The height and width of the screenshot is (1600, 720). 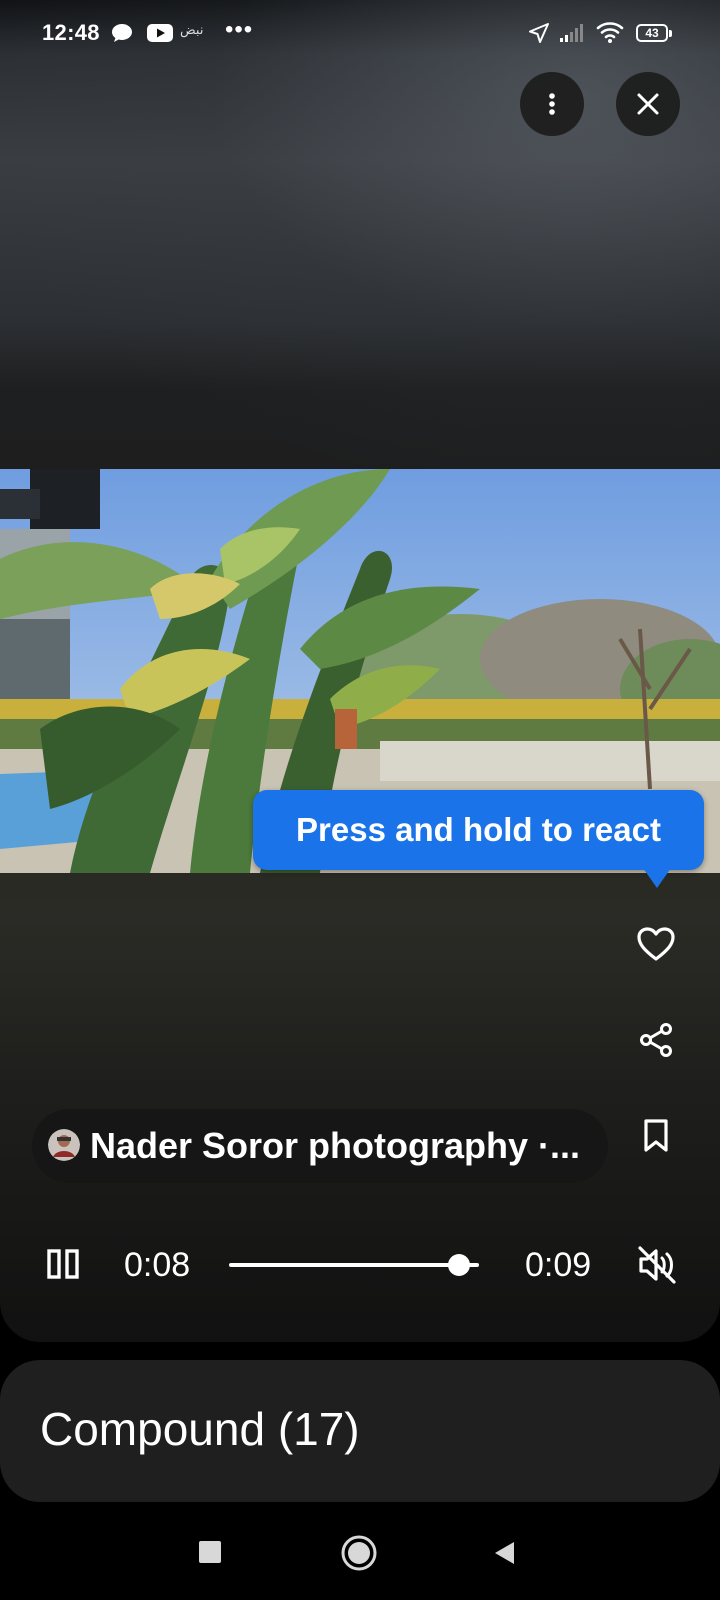 I want to click on wifi-icon, so click(x=610, y=32).